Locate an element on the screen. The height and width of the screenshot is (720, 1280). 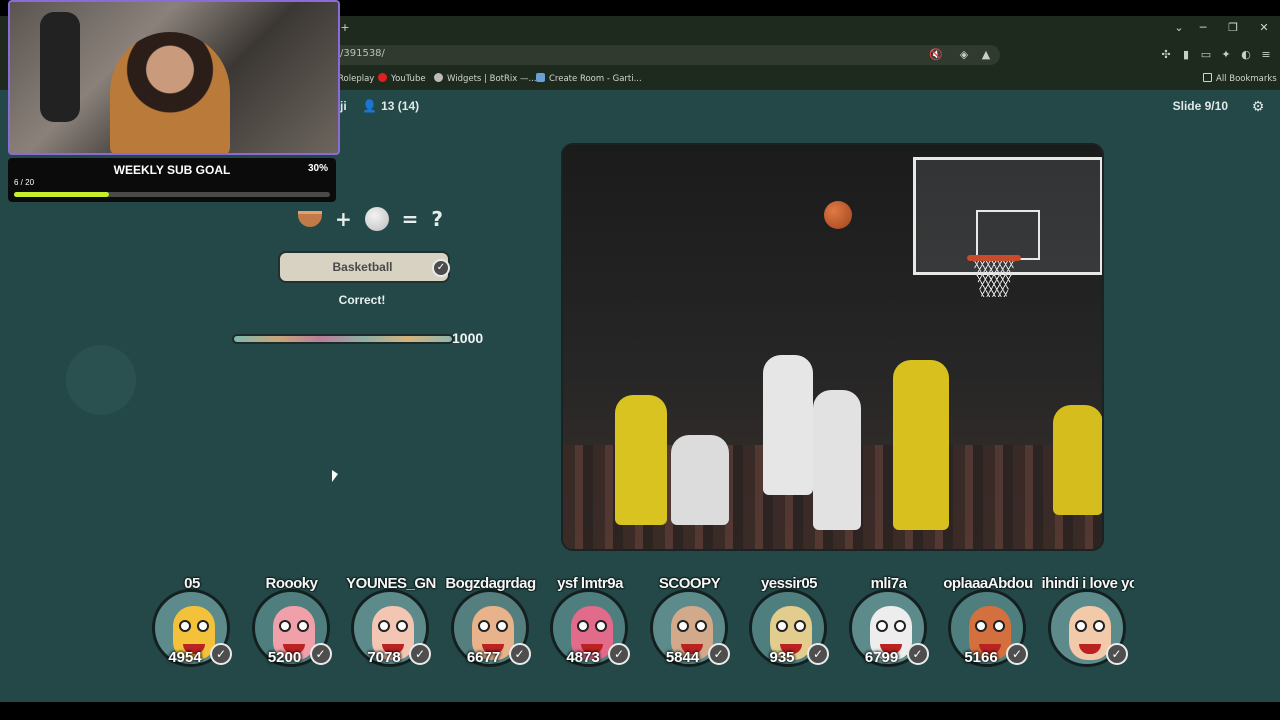
leaderboard-player: yessir05 935 ✓ is located at coordinates (789, 621).